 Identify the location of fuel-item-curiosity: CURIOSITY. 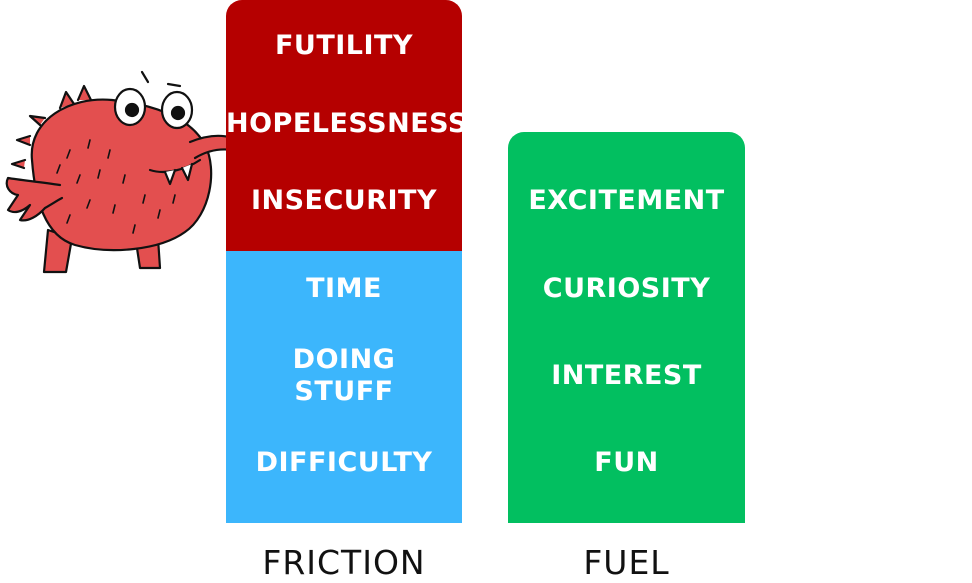
(626, 288).